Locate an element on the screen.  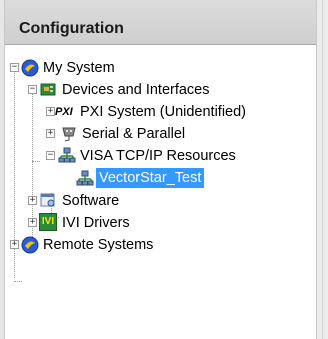
device-board-icon is located at coordinates (48, 89).